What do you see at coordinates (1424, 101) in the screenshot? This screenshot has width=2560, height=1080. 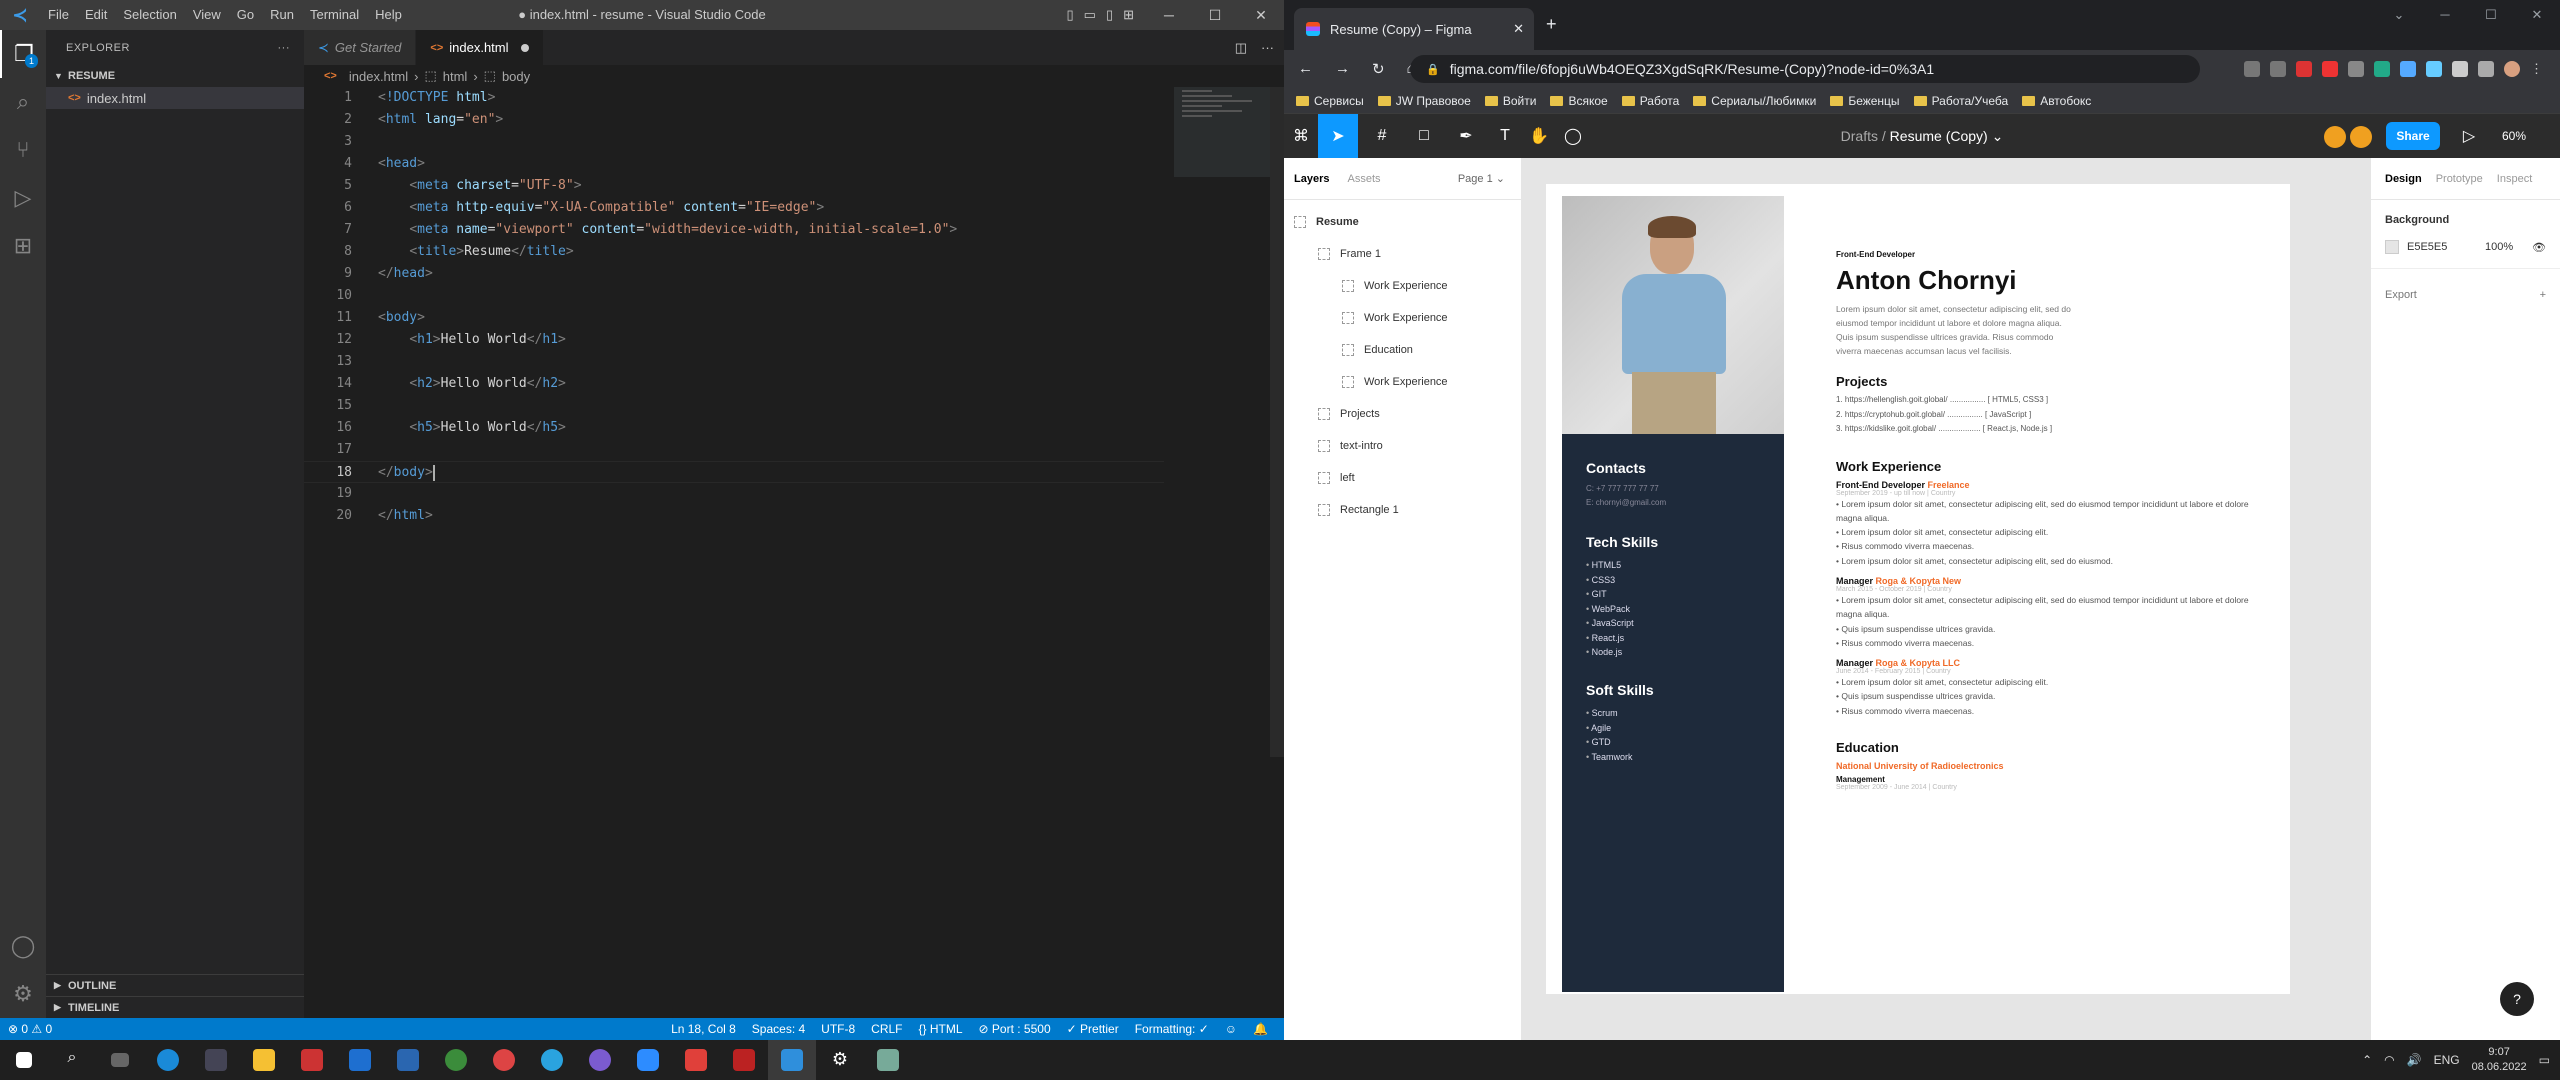 I see `bookmark-item: JW Правовое` at bounding box center [1424, 101].